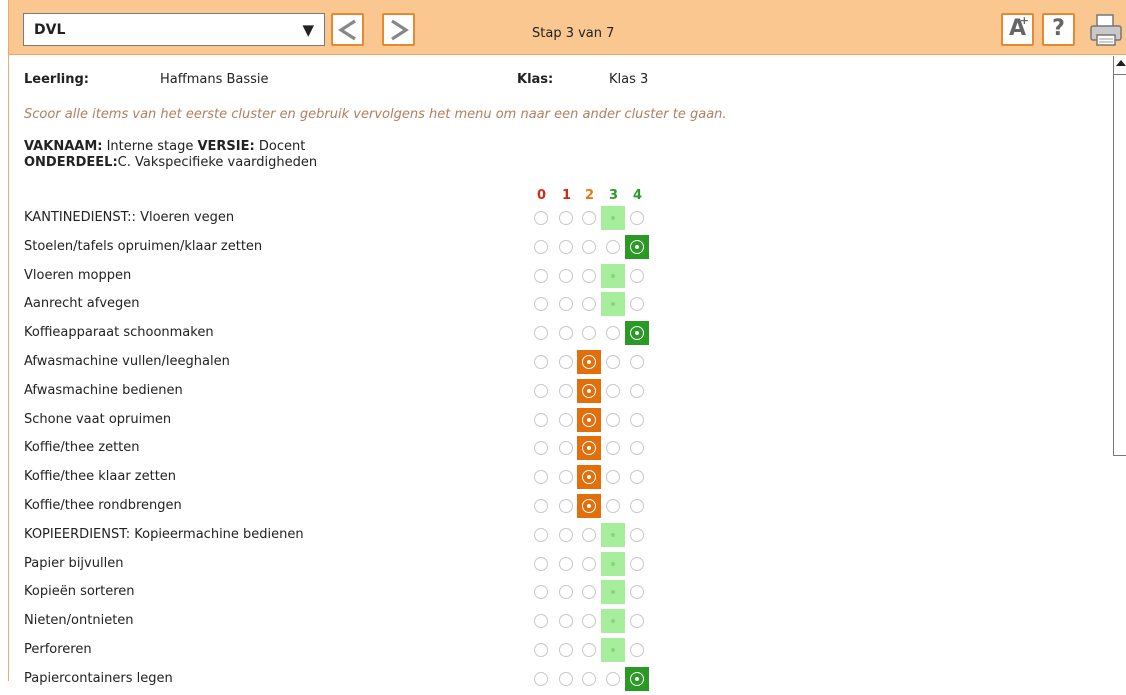  I want to click on print-button, so click(1107, 31).